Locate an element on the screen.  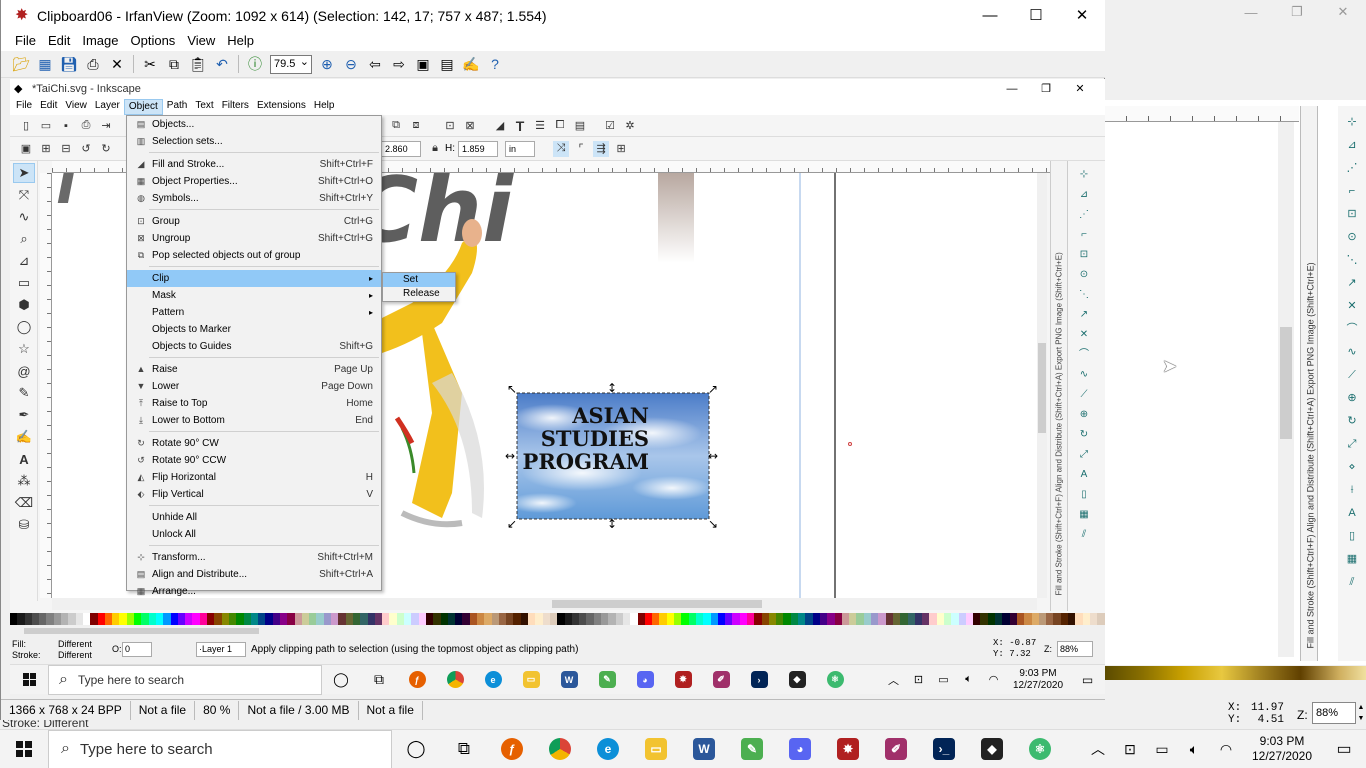
object-menu-item: ↻ Rotate 90° CW is located at coordinates (254, 443).